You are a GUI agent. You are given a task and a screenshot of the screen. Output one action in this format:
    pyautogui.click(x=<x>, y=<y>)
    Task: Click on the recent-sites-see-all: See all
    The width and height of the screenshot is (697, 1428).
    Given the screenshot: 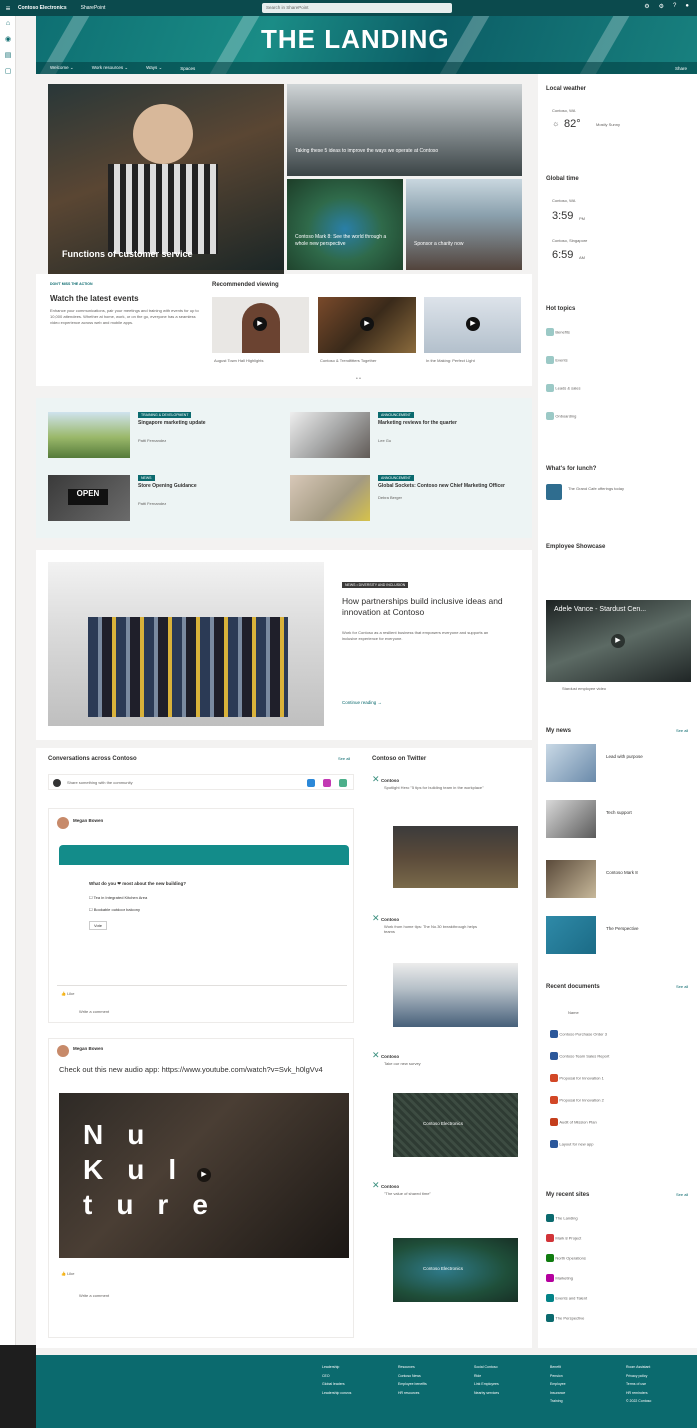 What is the action you would take?
    pyautogui.click(x=682, y=1194)
    